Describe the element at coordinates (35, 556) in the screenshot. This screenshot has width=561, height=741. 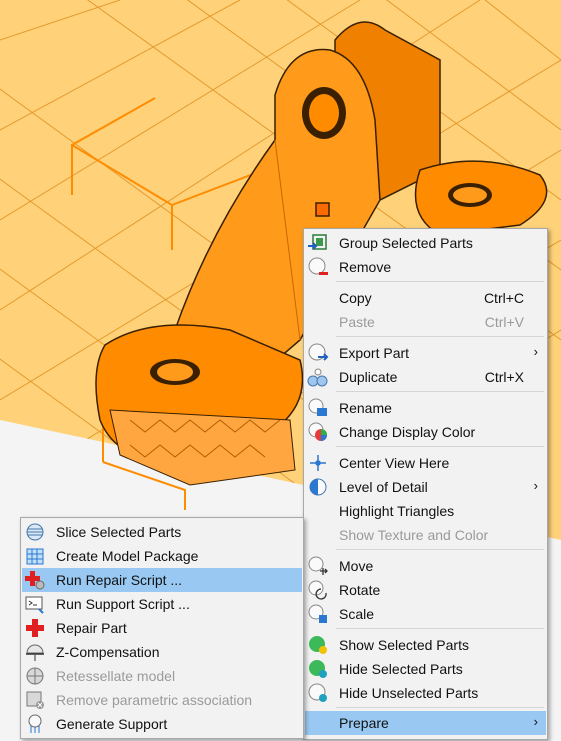
I see `model-package-icon` at that location.